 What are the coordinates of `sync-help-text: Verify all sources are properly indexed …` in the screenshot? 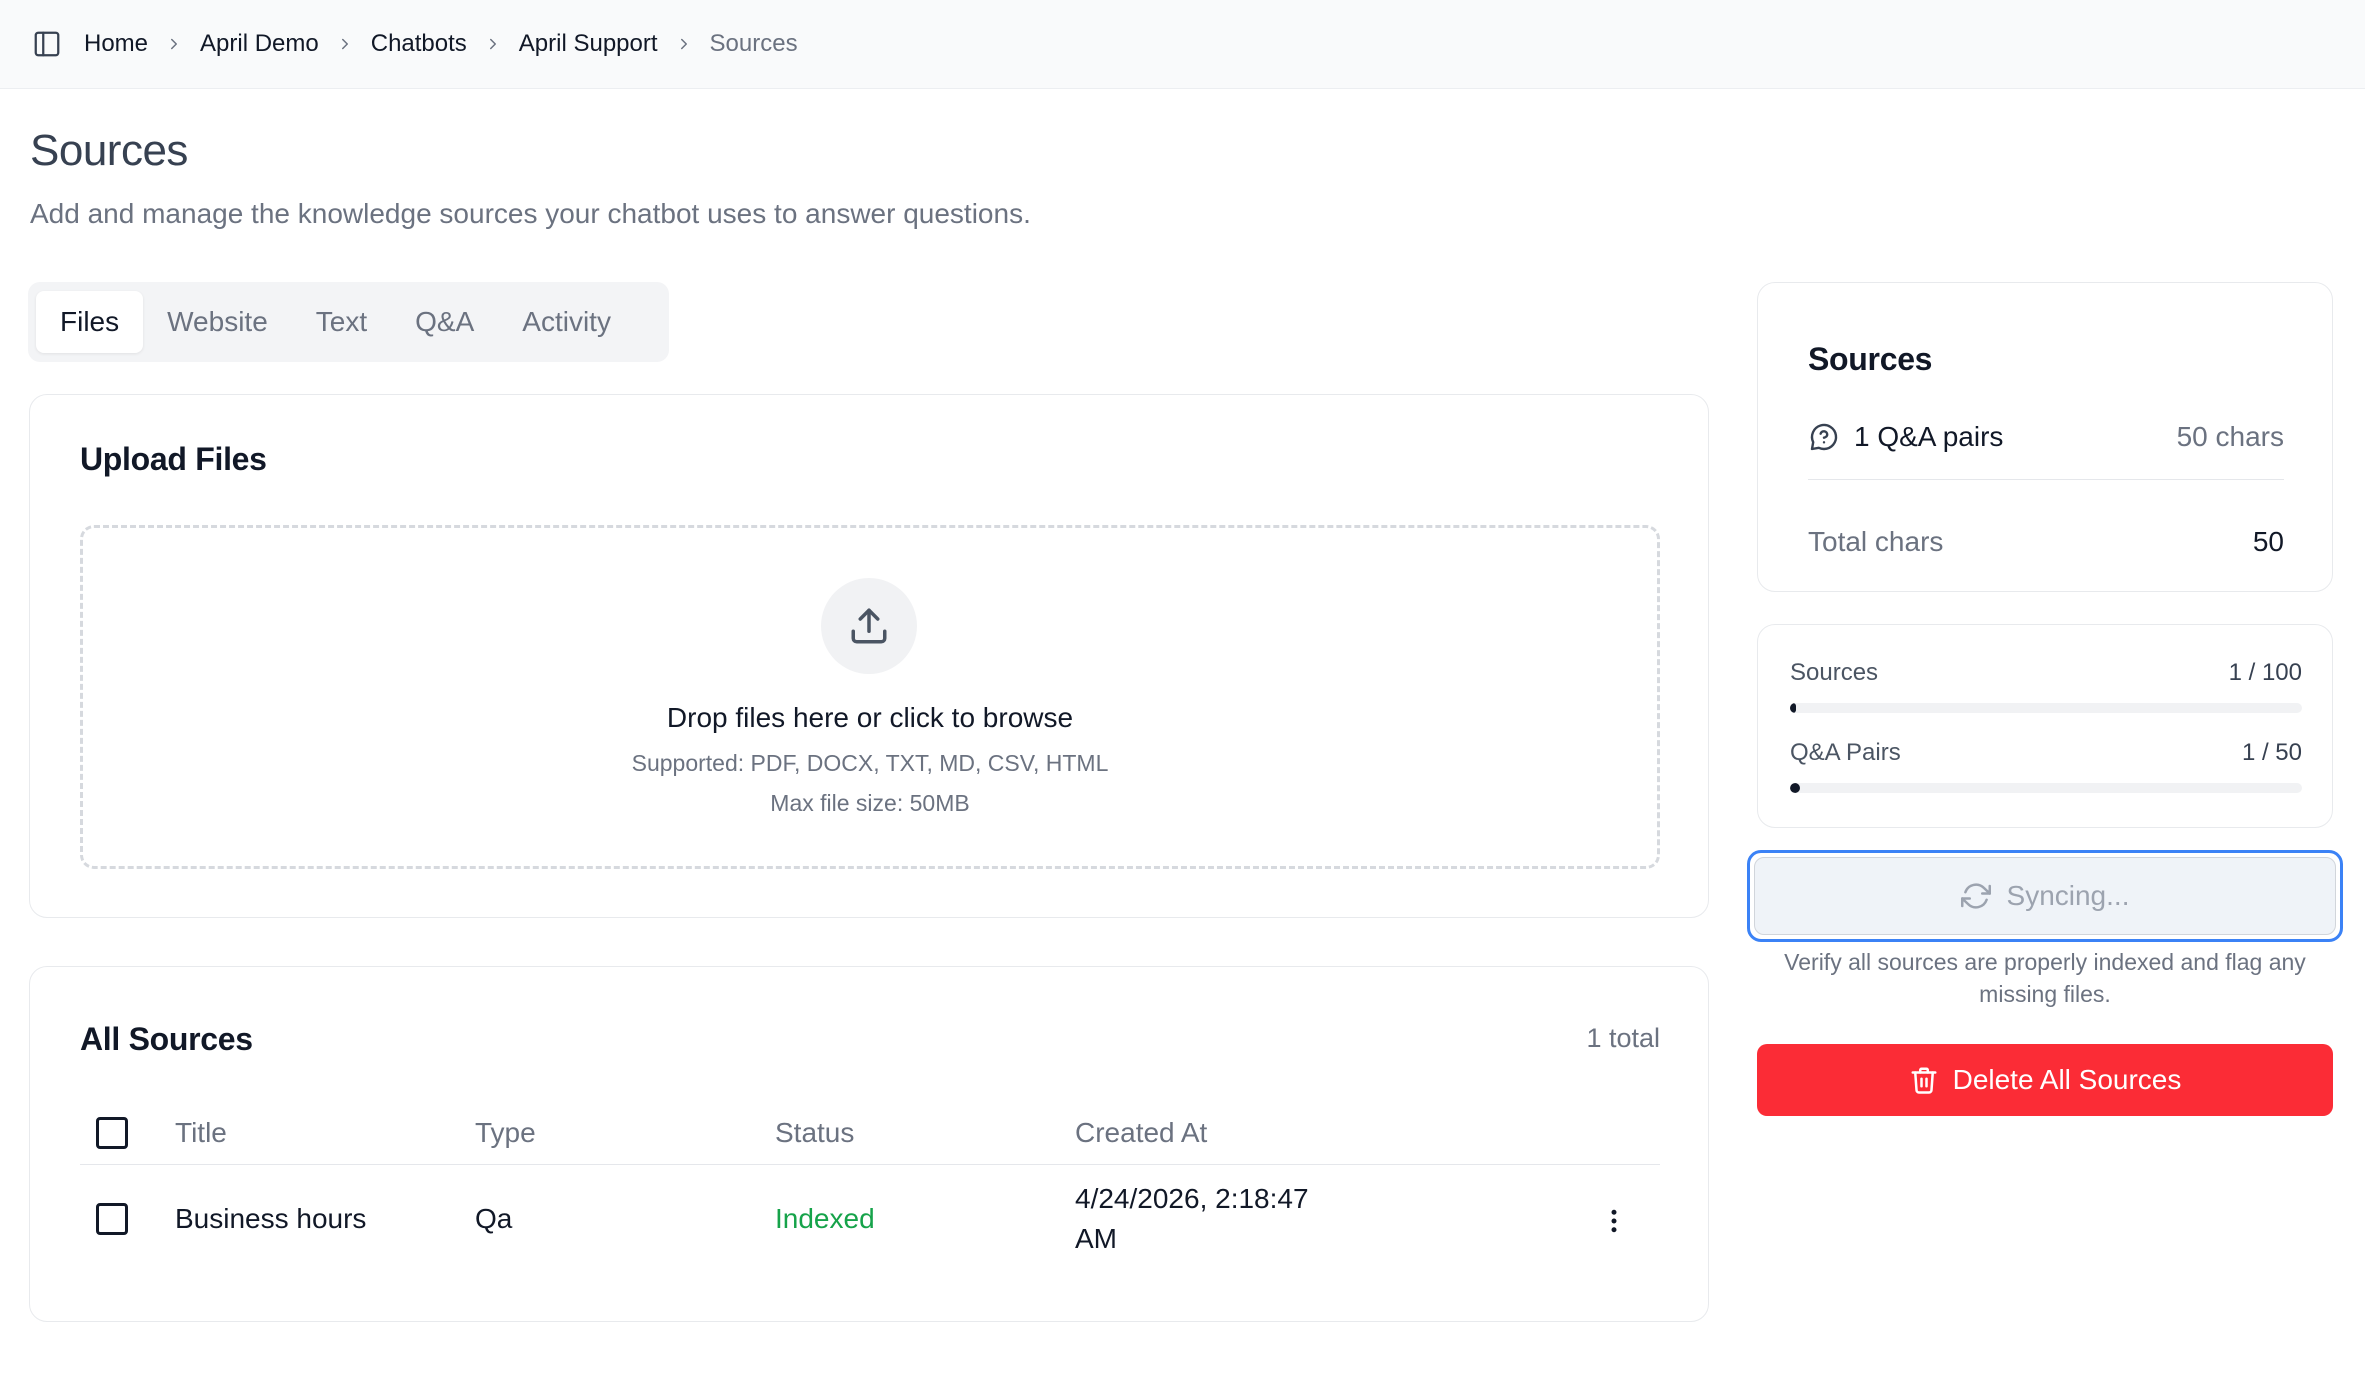 It's located at (2045, 978).